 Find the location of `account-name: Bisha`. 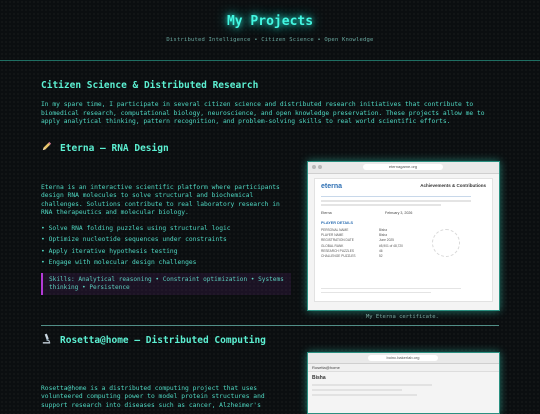

account-name: Bisha is located at coordinates (319, 378).